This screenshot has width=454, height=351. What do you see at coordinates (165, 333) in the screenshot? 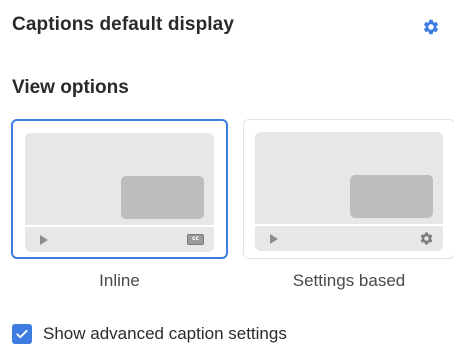
I see `advanced-settings-label: Show advanced caption settings` at bounding box center [165, 333].